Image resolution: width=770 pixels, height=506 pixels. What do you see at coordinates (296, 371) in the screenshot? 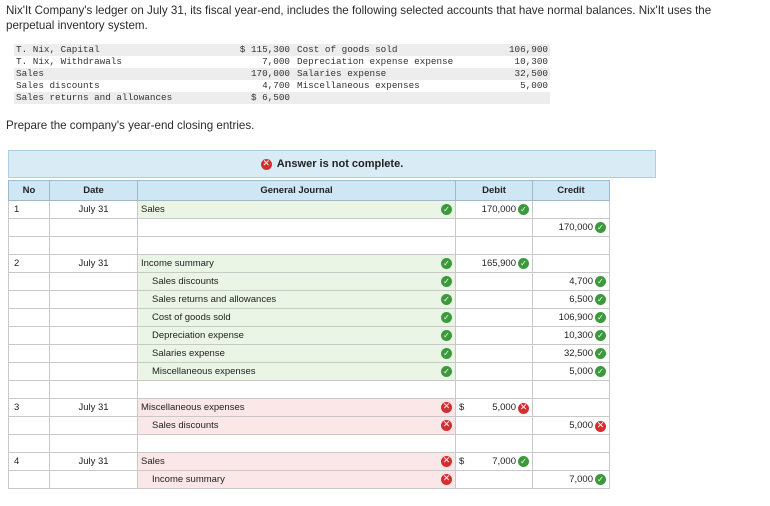
I see `account-select: Miscellaneous expenses ✓` at bounding box center [296, 371].